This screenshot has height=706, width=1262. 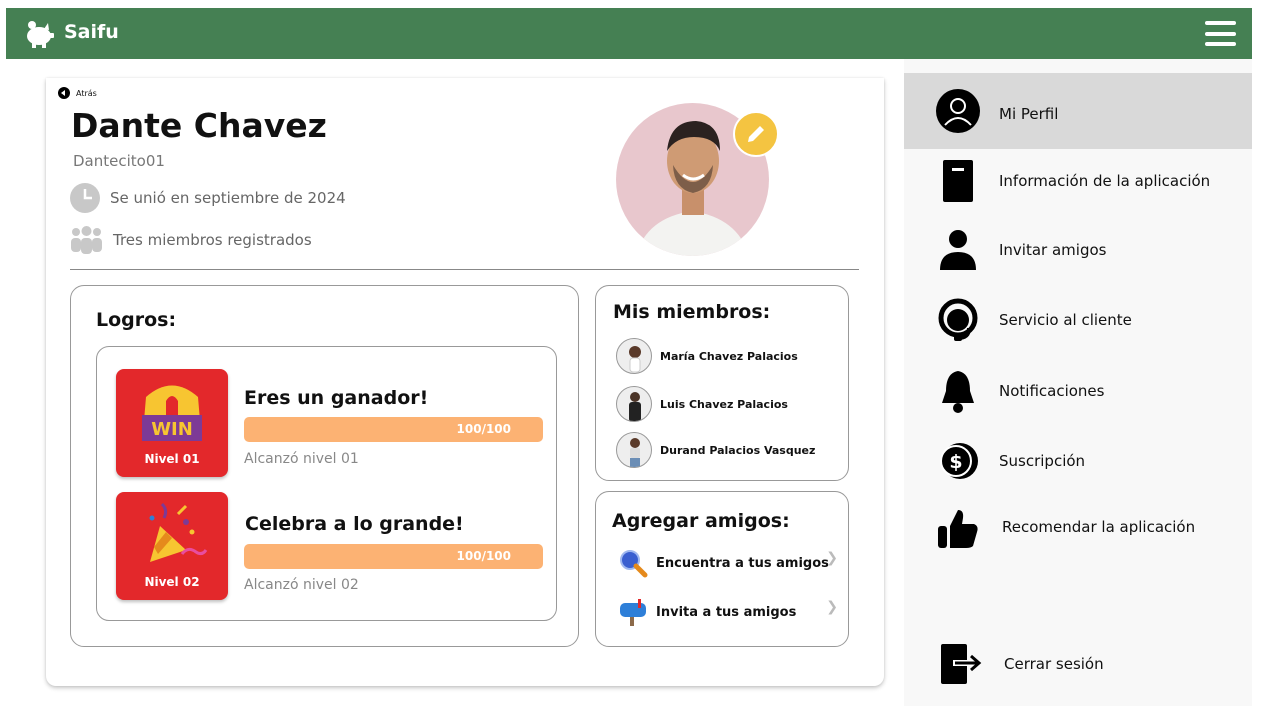 I want to click on sidebar-item-app-info: Información de la aplicación, so click(x=1078, y=182).